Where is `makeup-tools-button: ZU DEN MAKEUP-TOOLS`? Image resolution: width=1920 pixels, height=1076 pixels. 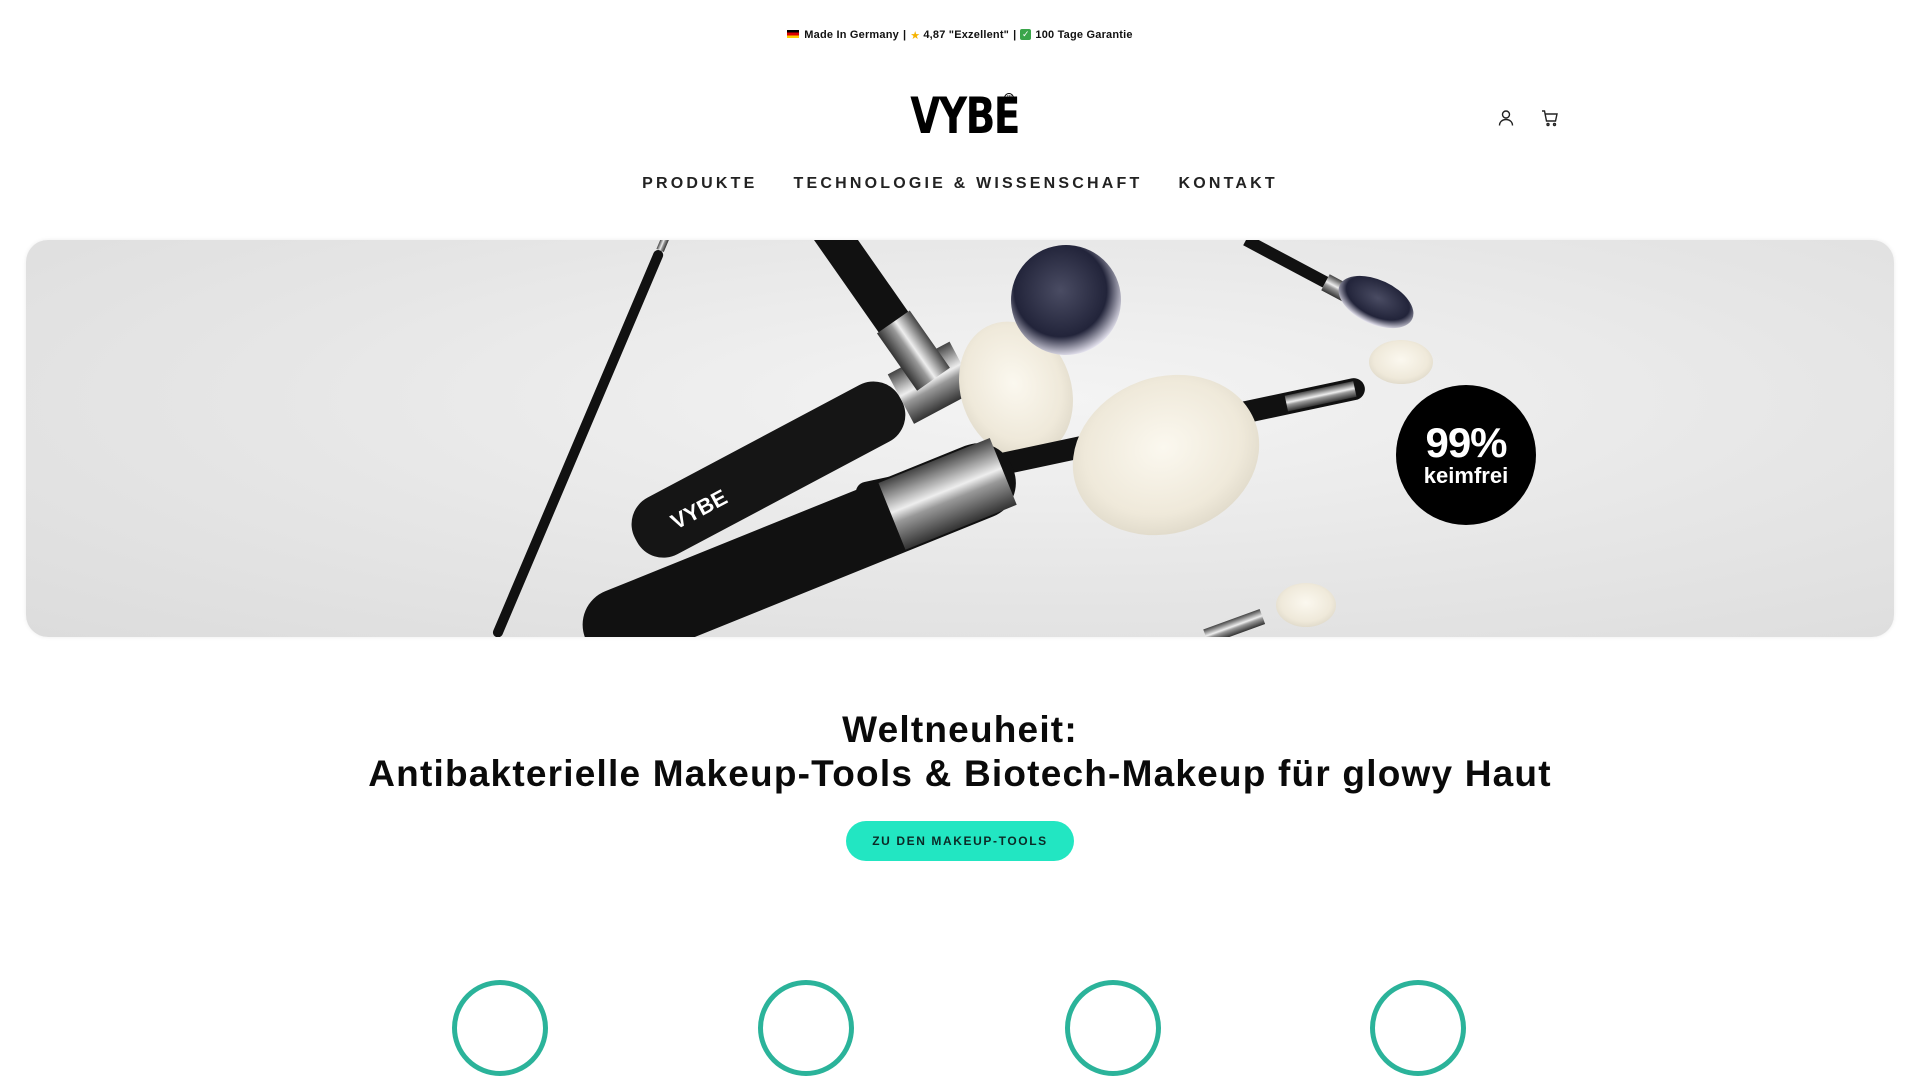
makeup-tools-button: ZU DEN MAKEUP-TOOLS is located at coordinates (960, 841).